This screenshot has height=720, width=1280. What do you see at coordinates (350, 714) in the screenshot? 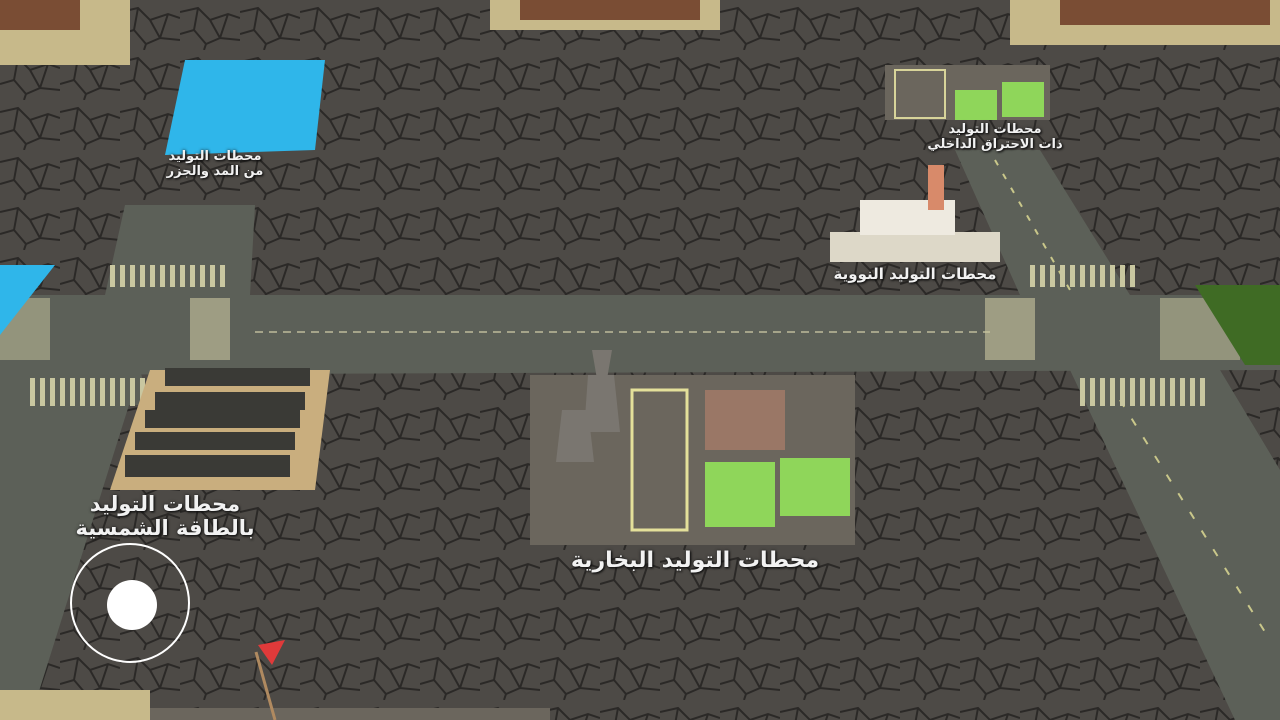
I see `pad-bottom` at bounding box center [350, 714].